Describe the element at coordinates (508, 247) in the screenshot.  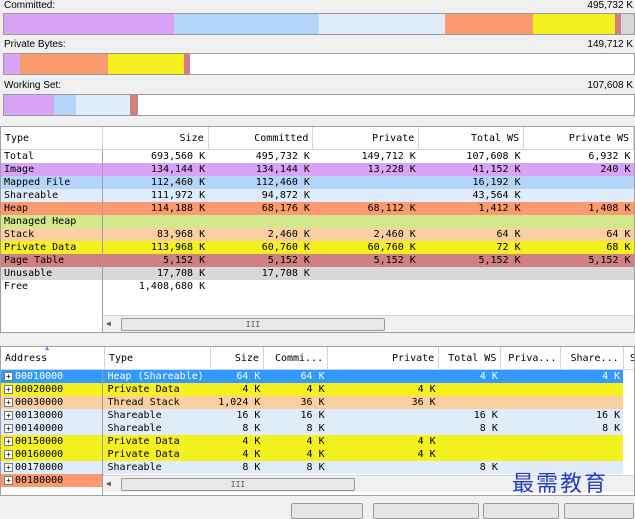
I see `types-cell: 72 K` at that location.